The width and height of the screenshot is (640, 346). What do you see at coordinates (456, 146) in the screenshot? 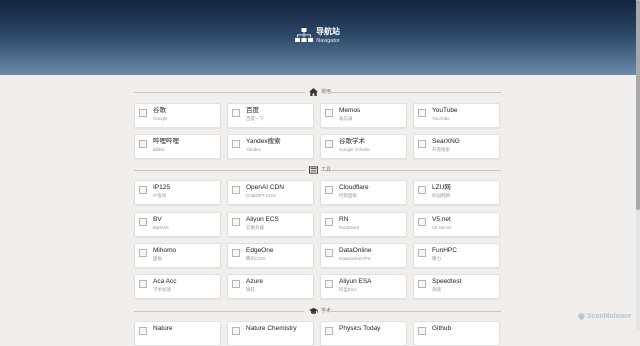
I see `nav-card: SearXNG 开源搜索` at bounding box center [456, 146].